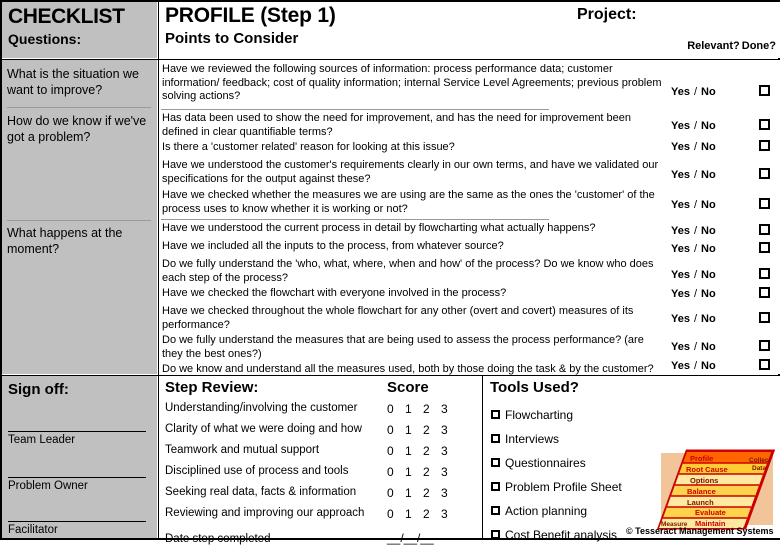 This screenshot has height=545, width=780. Describe the element at coordinates (710, 512) in the screenshot. I see `svg-text: Evaluate` at that location.